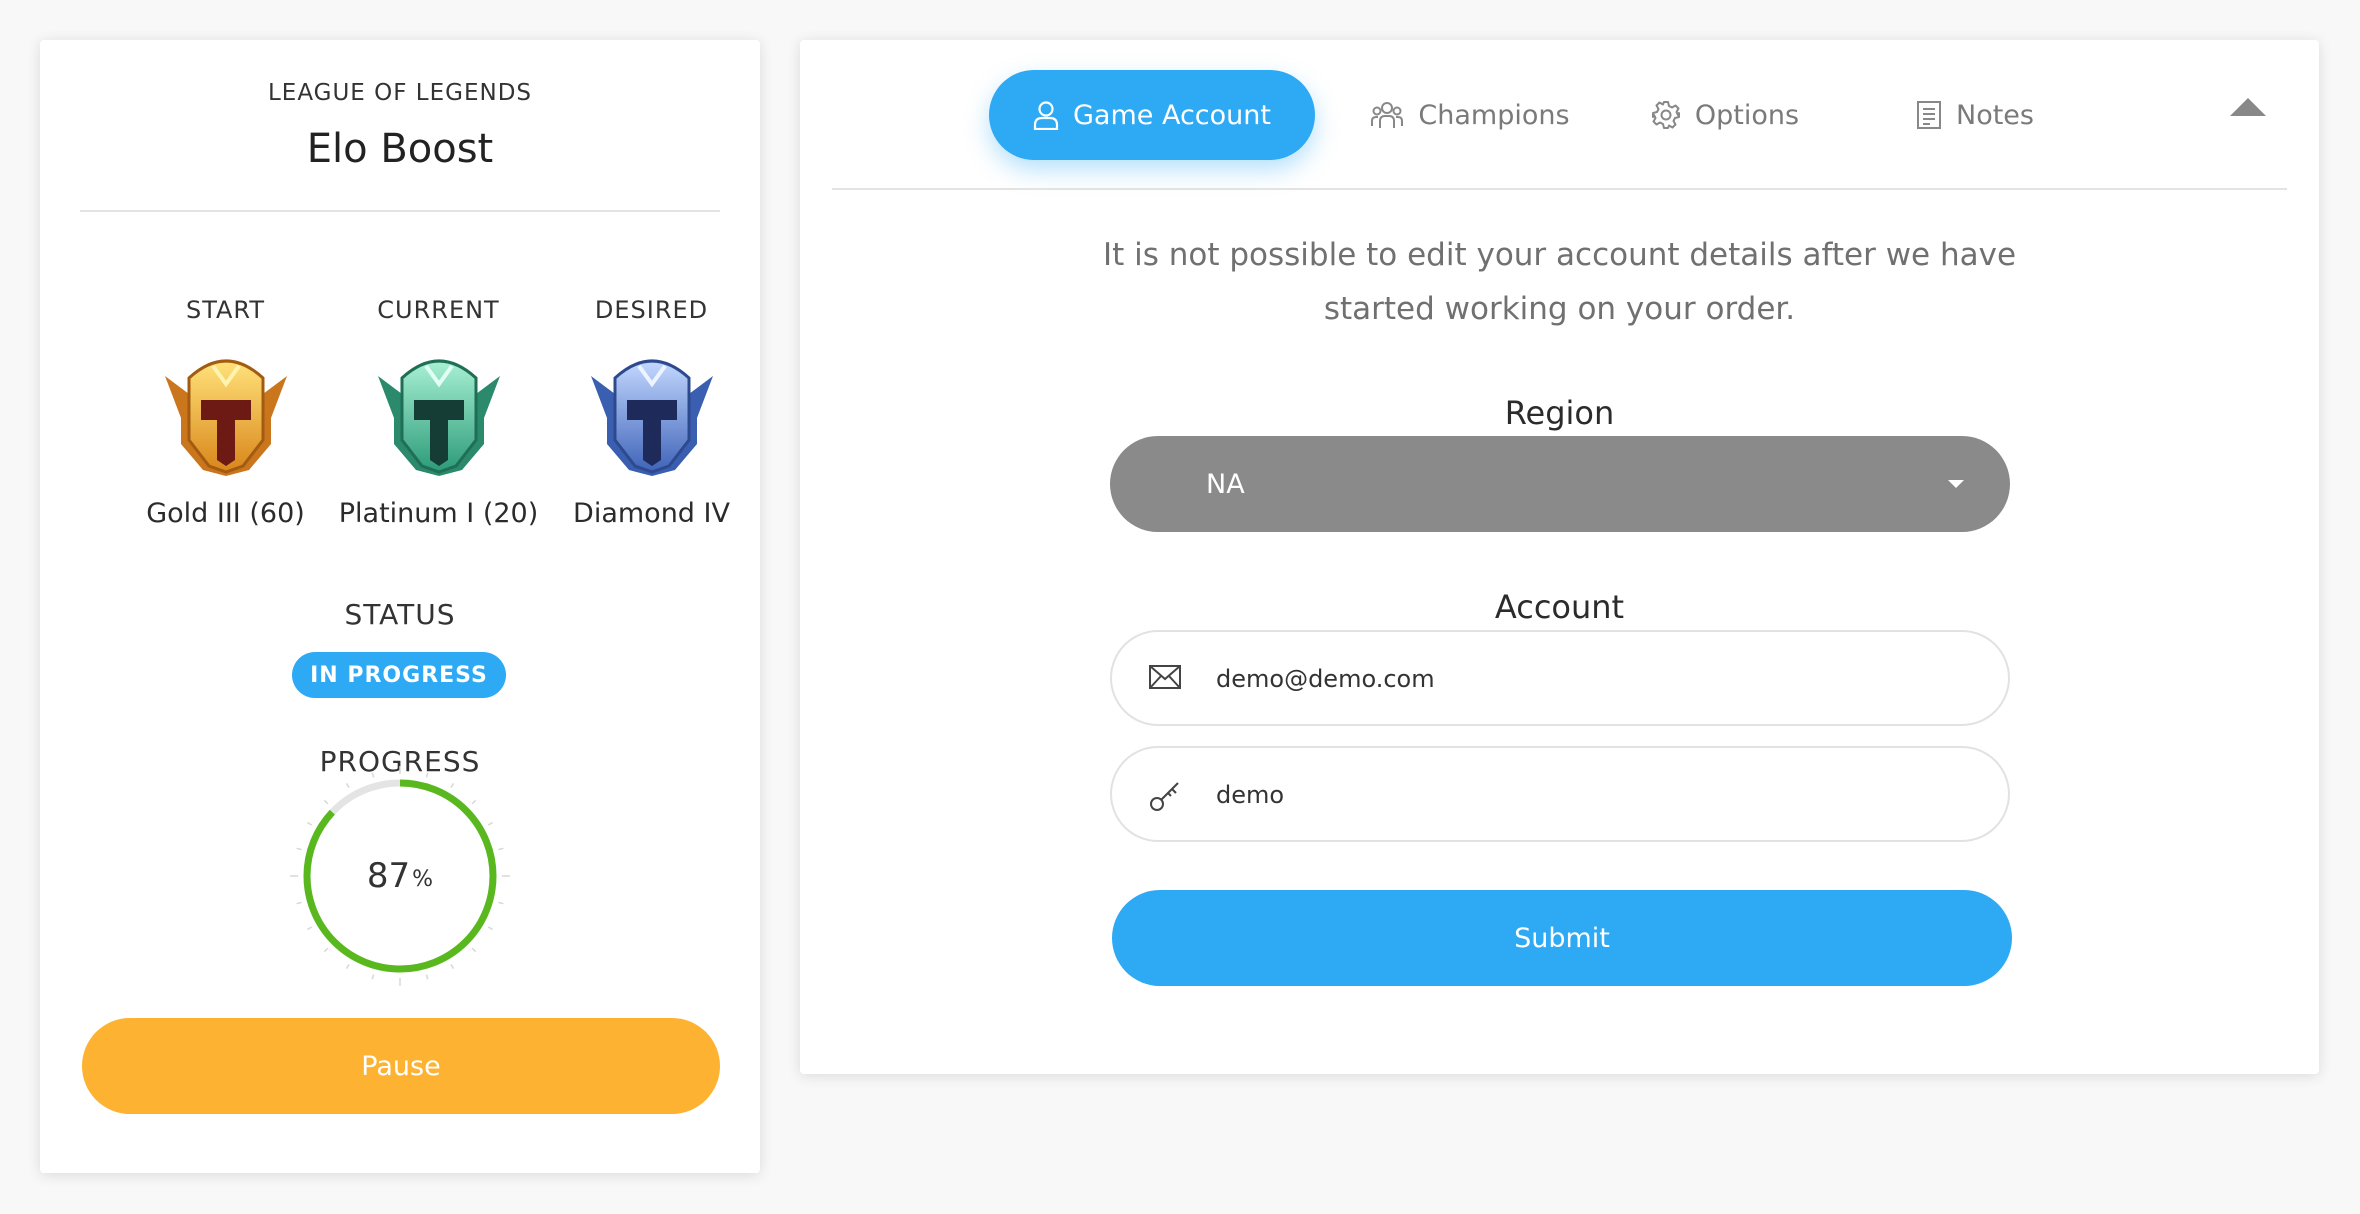 This screenshot has height=1214, width=2360. I want to click on tab-label: Game Account, so click(1172, 115).